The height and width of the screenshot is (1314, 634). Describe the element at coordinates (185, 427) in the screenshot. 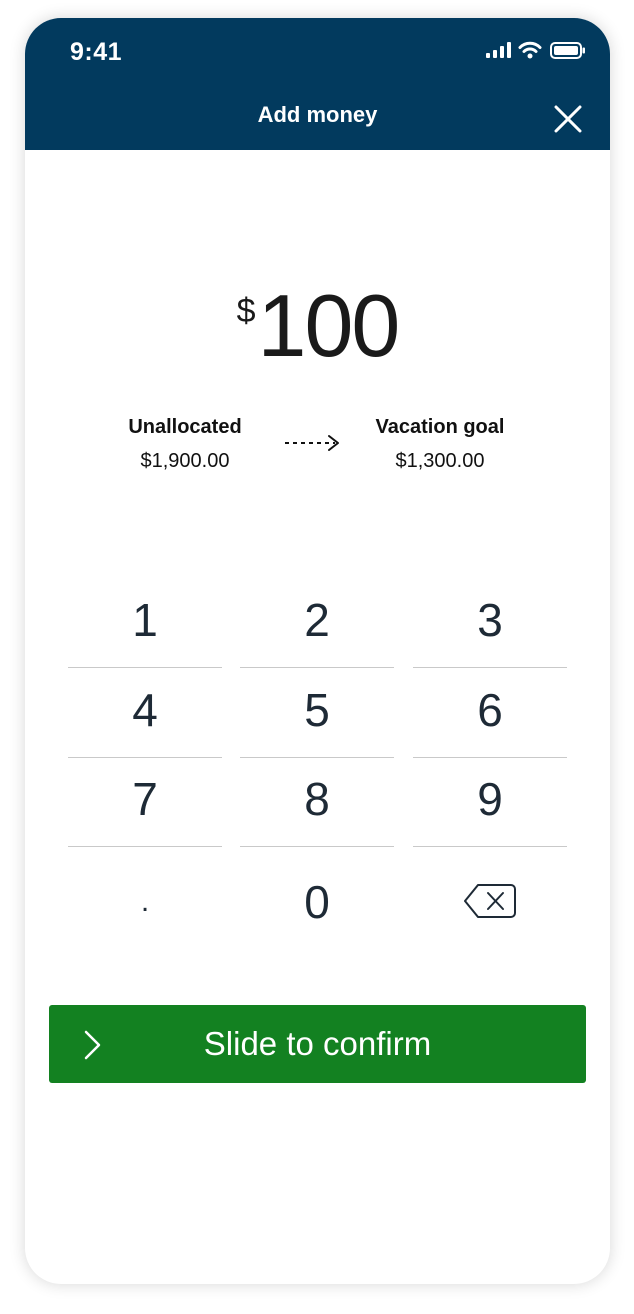

I see `from-account-name: Unallocated` at that location.